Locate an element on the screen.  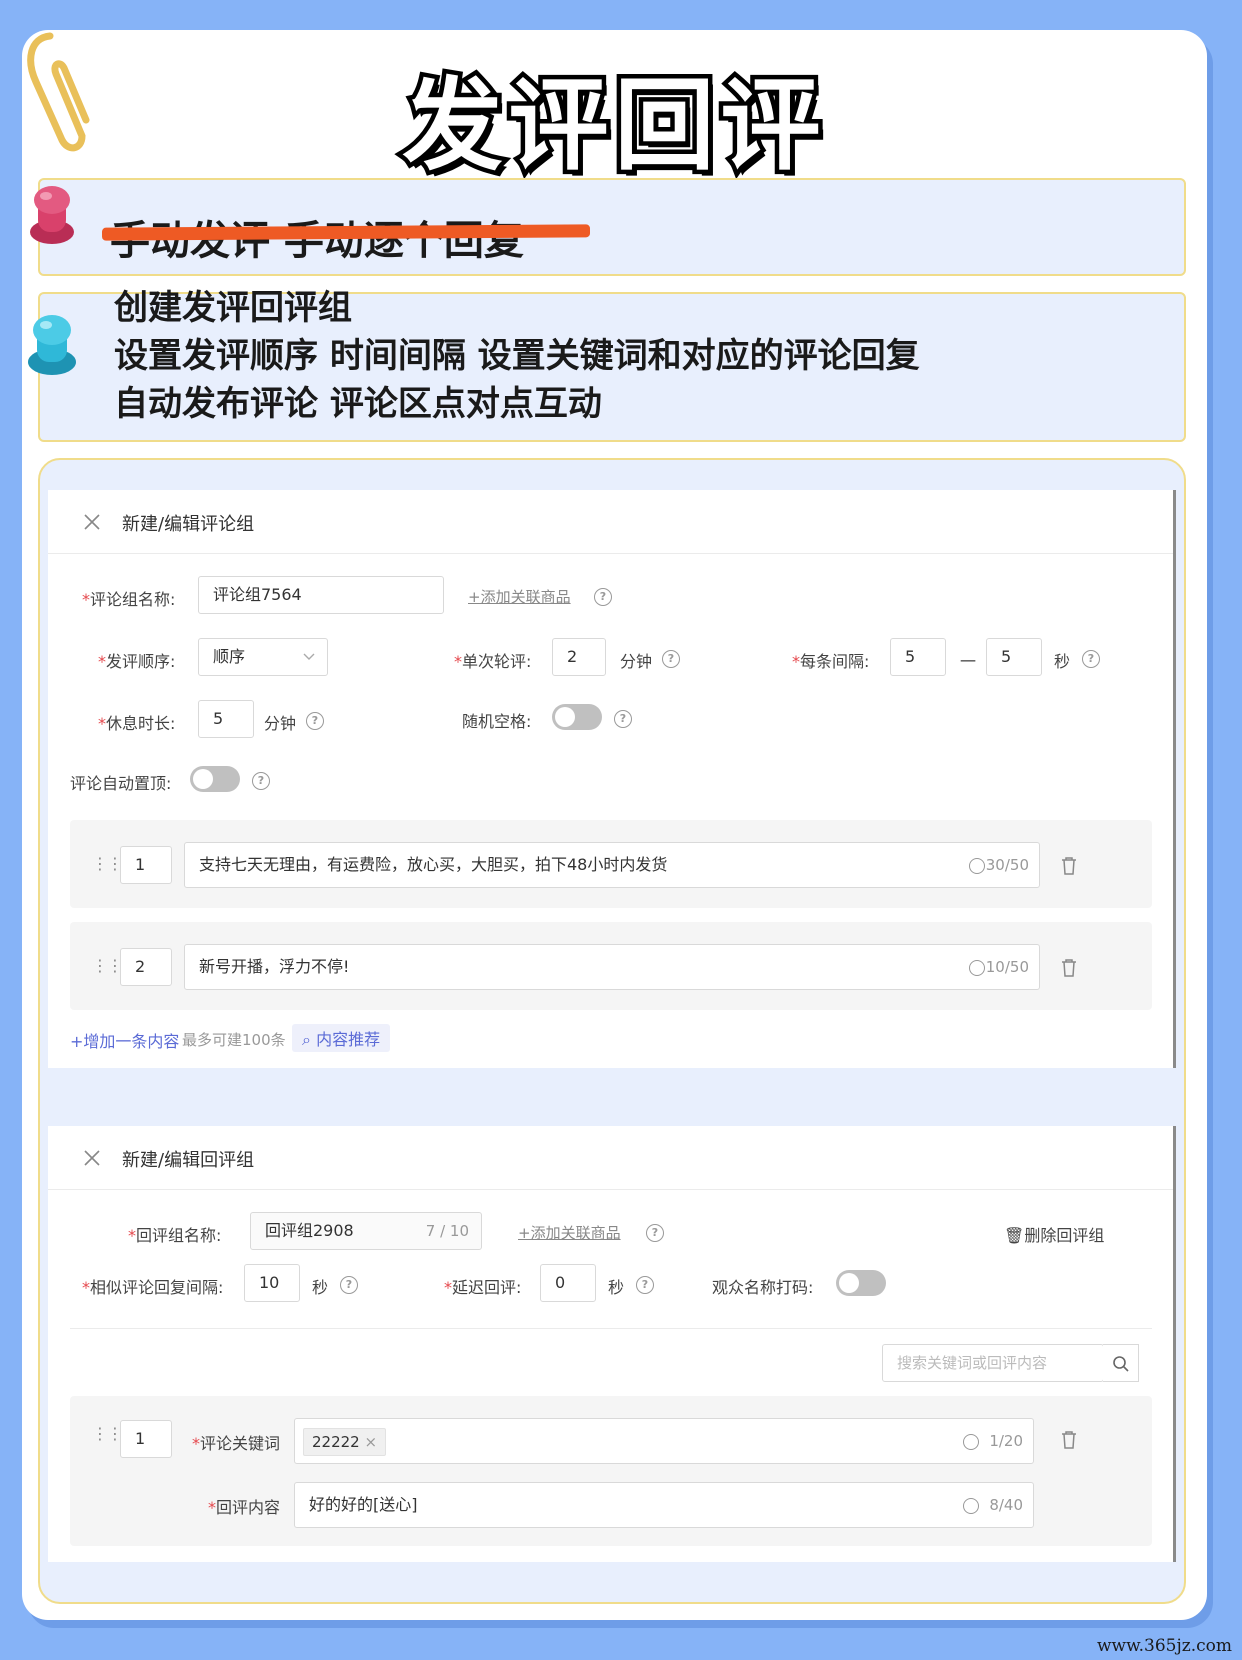
add-item-hint: 最多可建100条 is located at coordinates (234, 1040).